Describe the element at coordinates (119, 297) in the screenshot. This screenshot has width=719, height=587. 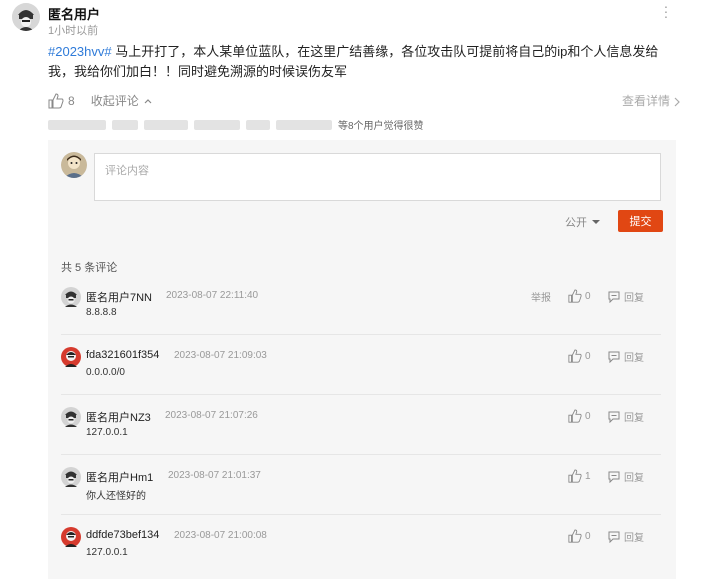
I see `commenter-name: 匿名用户7NN` at that location.